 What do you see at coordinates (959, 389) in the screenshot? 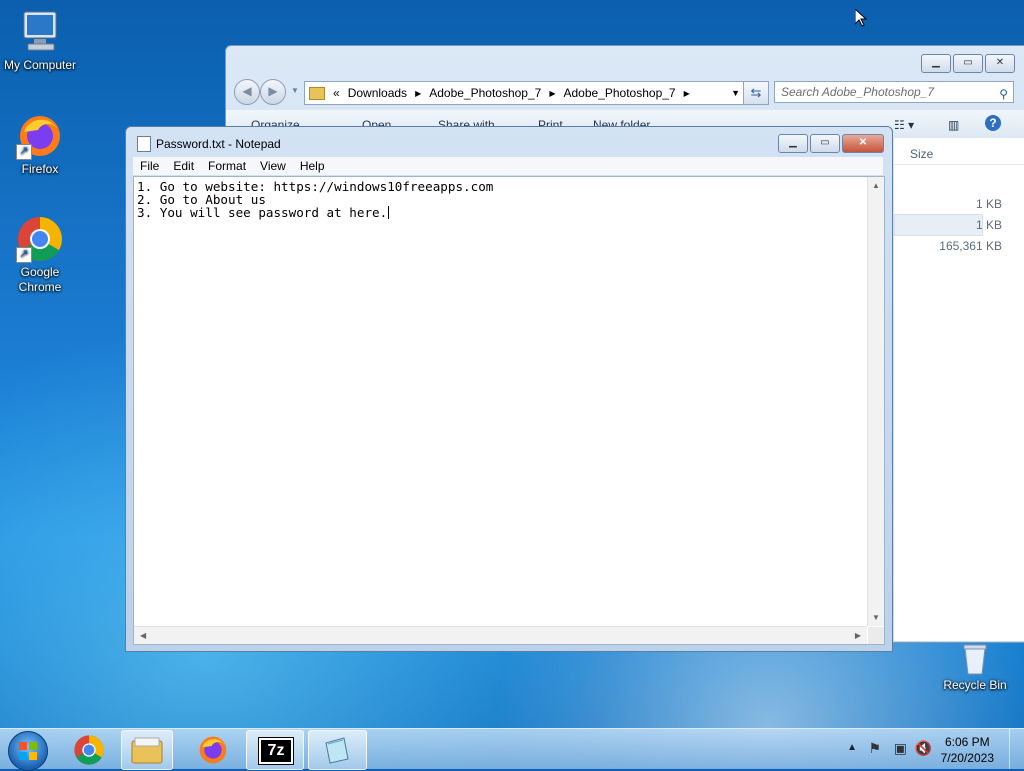
I see `file-list: Size 1 KB 1 KB 165,361 KB` at bounding box center [959, 389].